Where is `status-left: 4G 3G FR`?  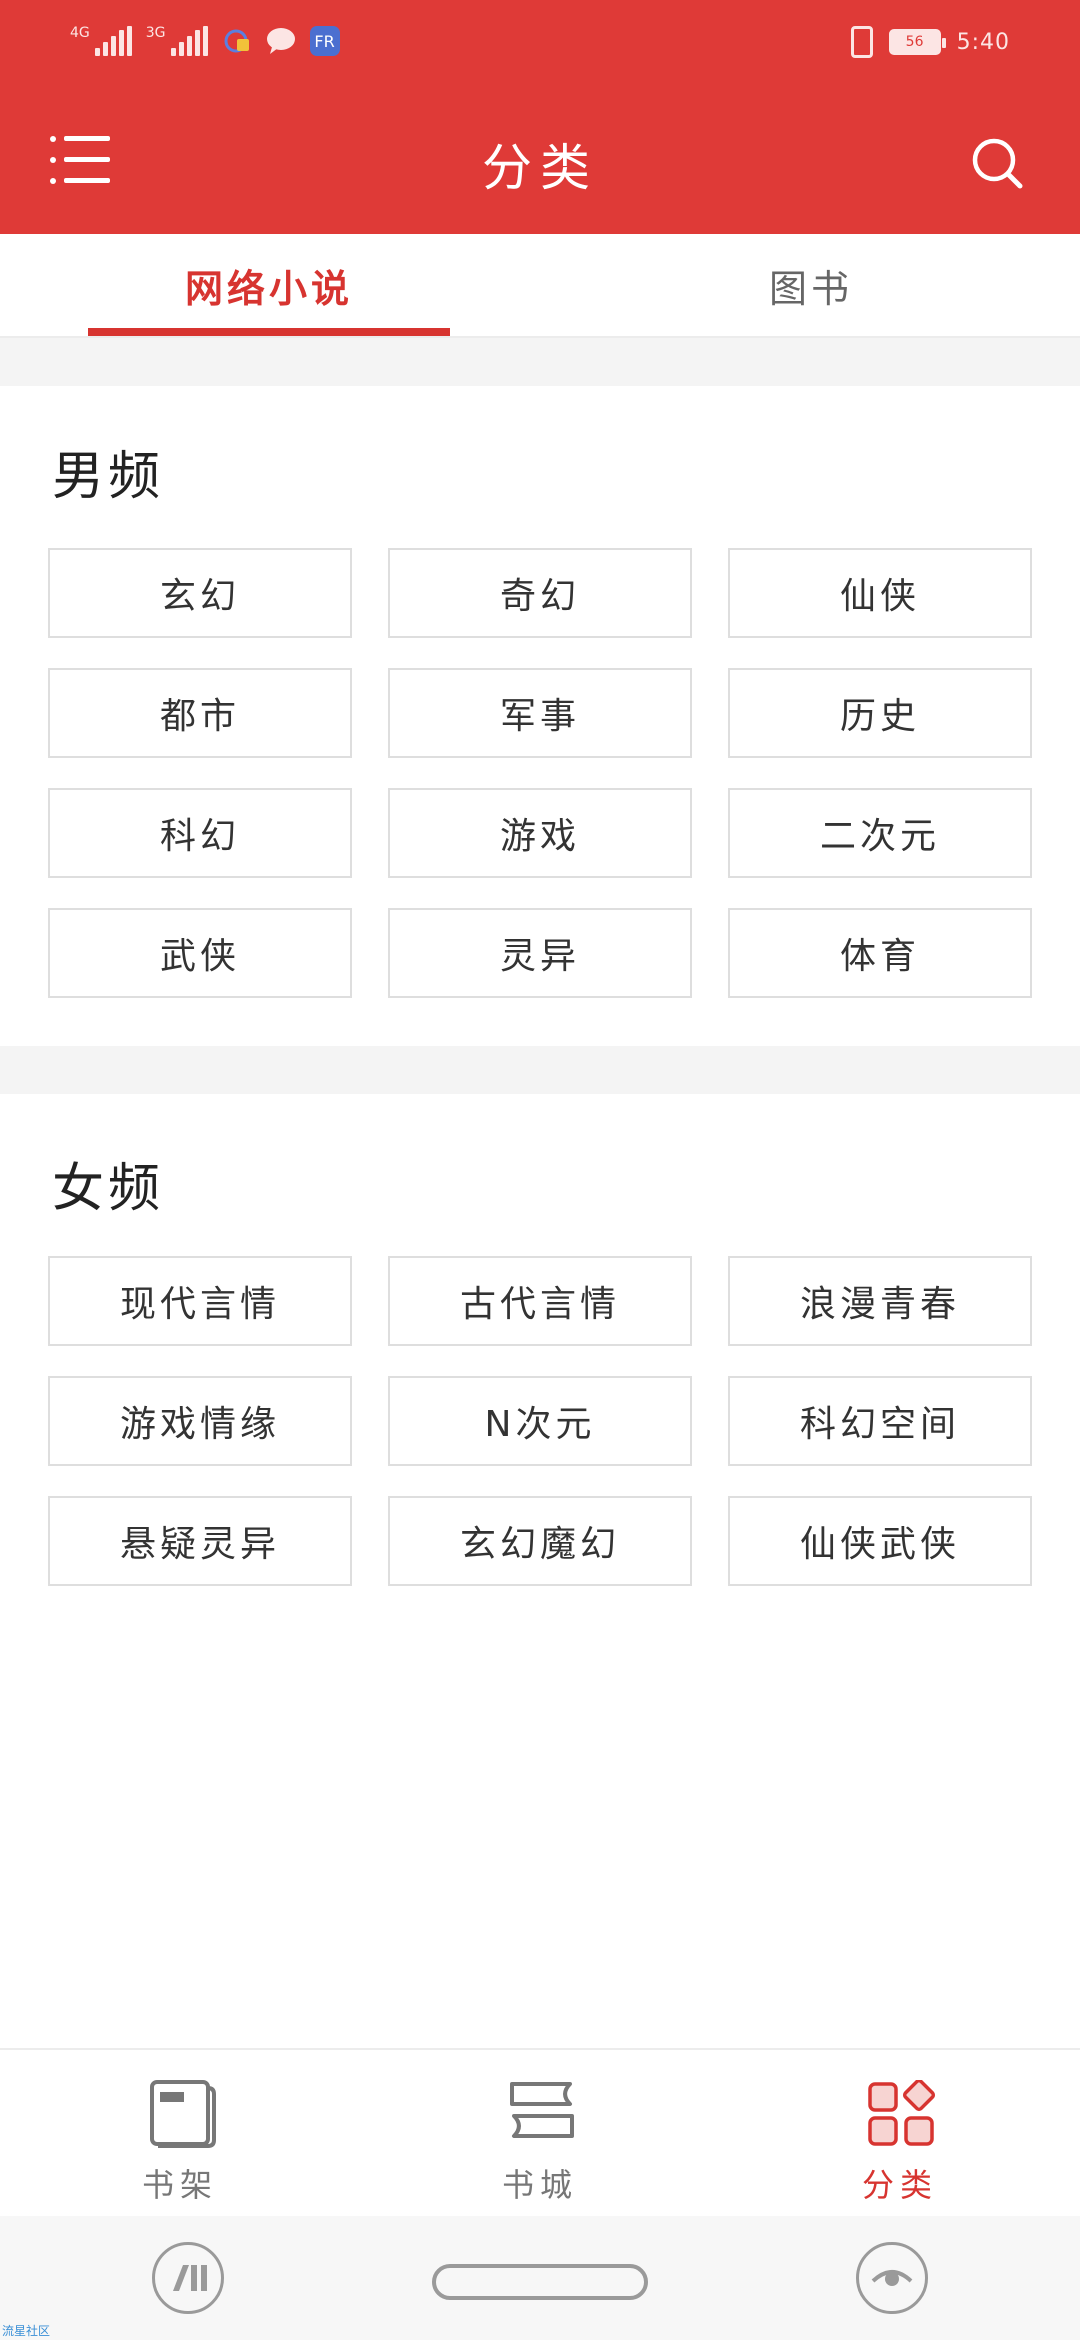
status-left: 4G 3G FR is located at coordinates (205, 41).